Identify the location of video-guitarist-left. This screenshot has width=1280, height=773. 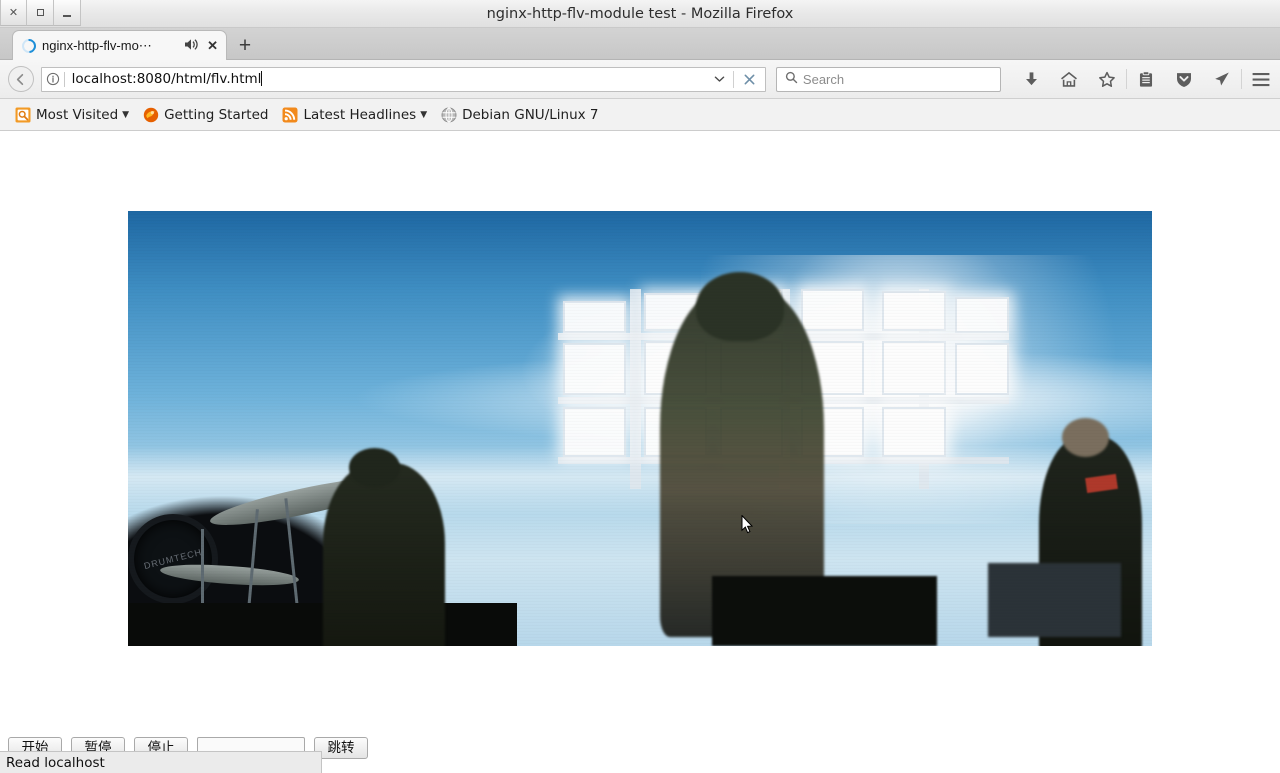
(384, 554).